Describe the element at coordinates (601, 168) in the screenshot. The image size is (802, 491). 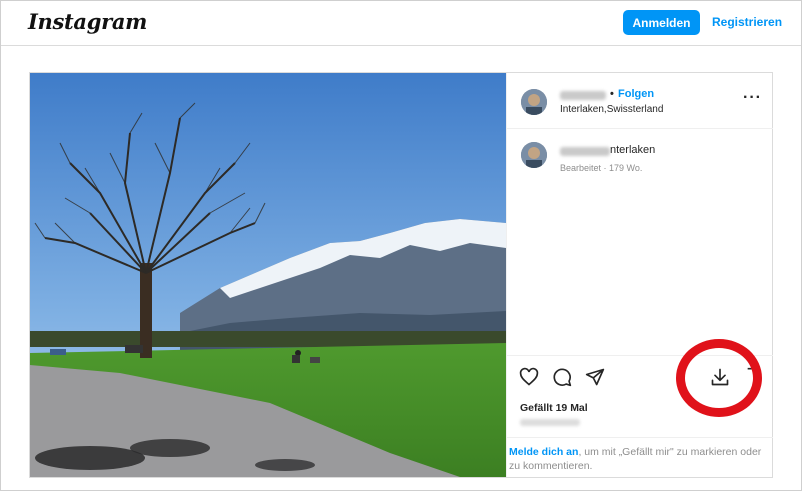
I see `edited-timestamp: Bearbeitet · 179 Wo.` at that location.